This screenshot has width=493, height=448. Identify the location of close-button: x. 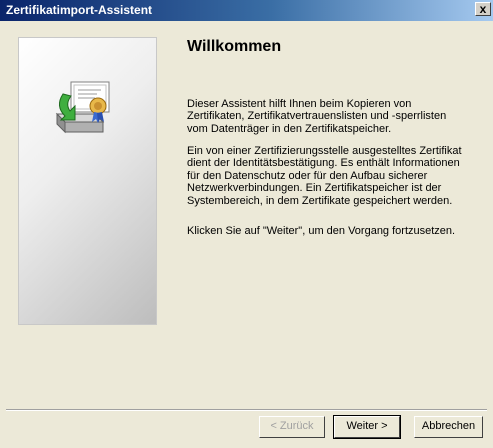
(483, 9).